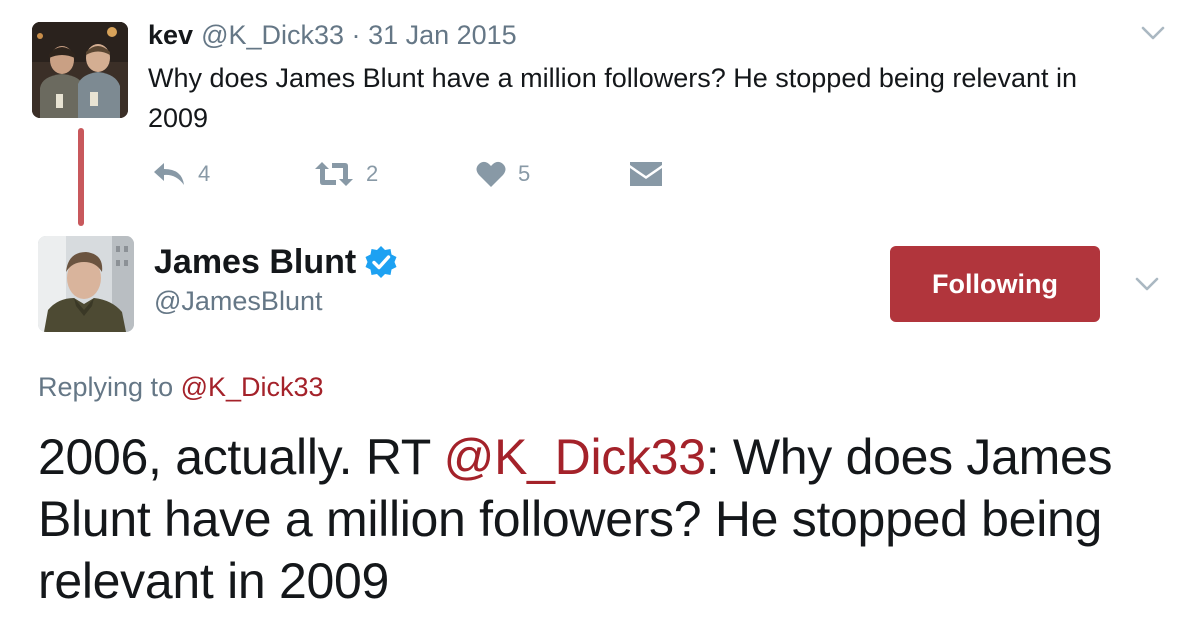  What do you see at coordinates (241, 457) in the screenshot?
I see `reply-text-start: 2006, actually. RT` at bounding box center [241, 457].